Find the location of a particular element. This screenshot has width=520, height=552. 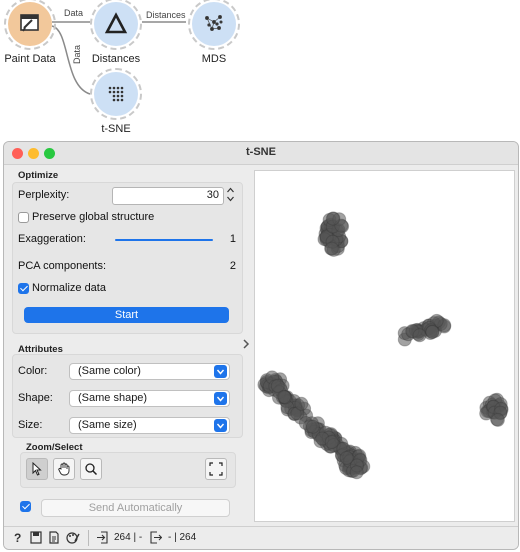

tsne-icon is located at coordinates (116, 94).